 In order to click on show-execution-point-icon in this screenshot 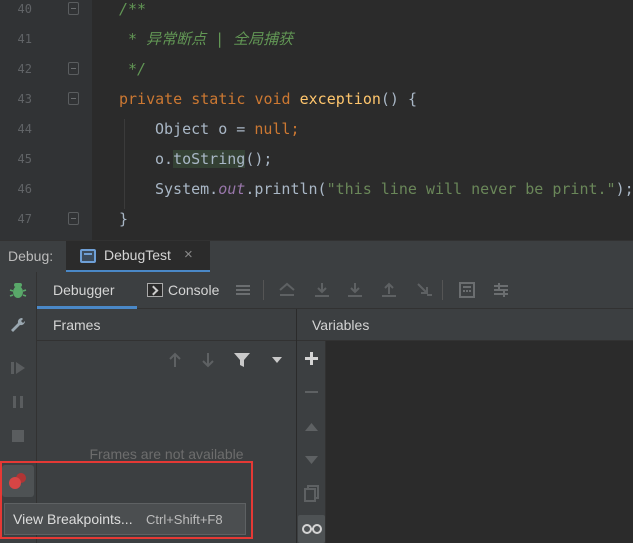, I will do `click(287, 290)`.